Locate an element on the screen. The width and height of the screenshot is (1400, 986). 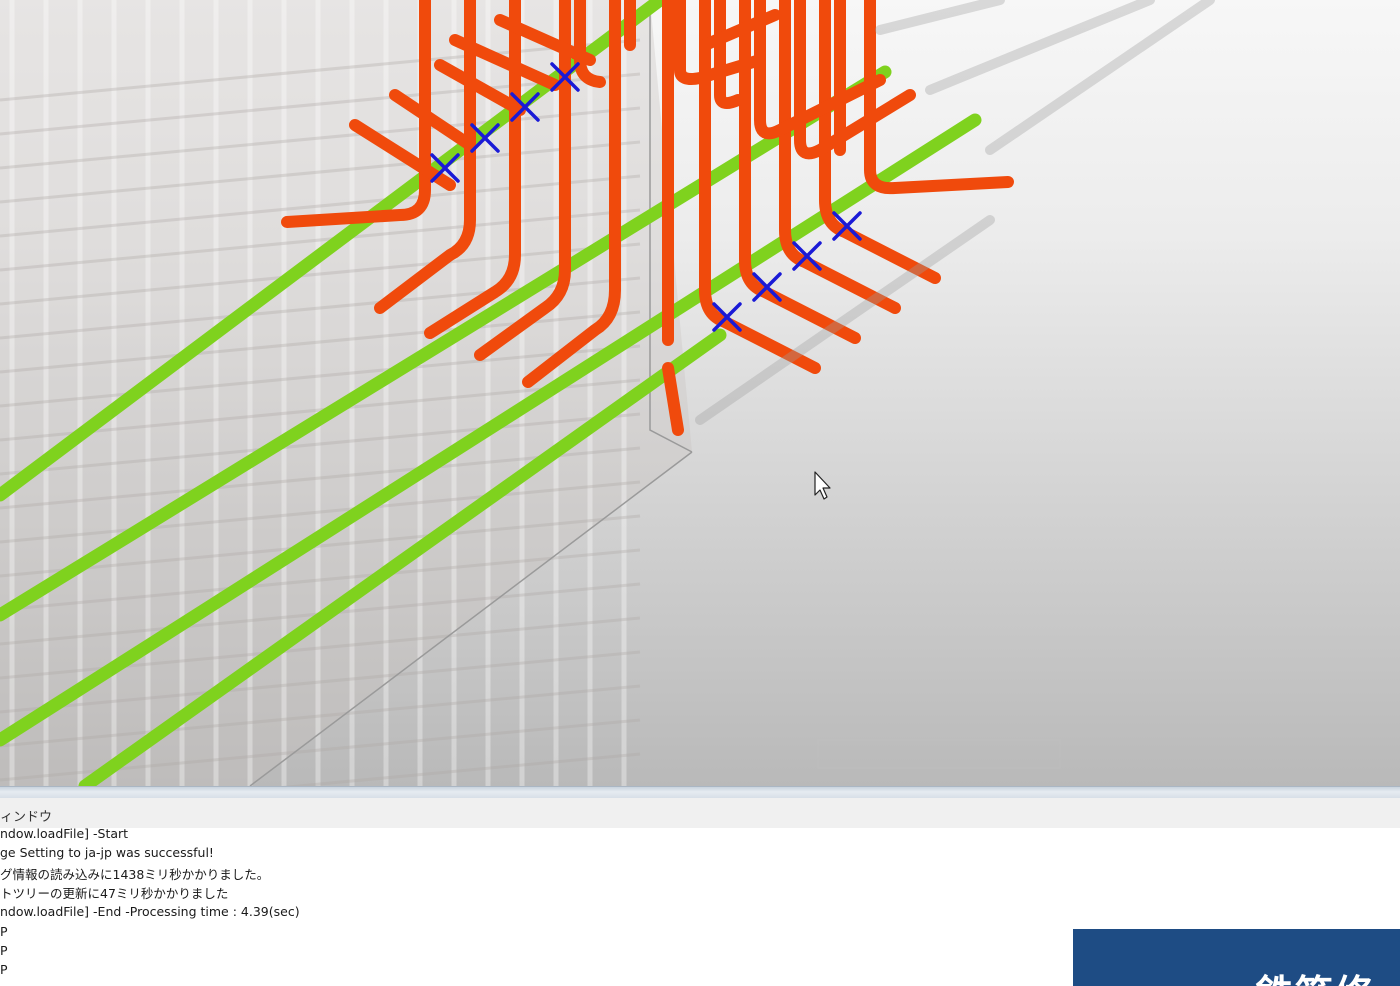
log-line: グ情報の読み込みに1438ミリ秒かかりました。 is located at coordinates (135, 874).